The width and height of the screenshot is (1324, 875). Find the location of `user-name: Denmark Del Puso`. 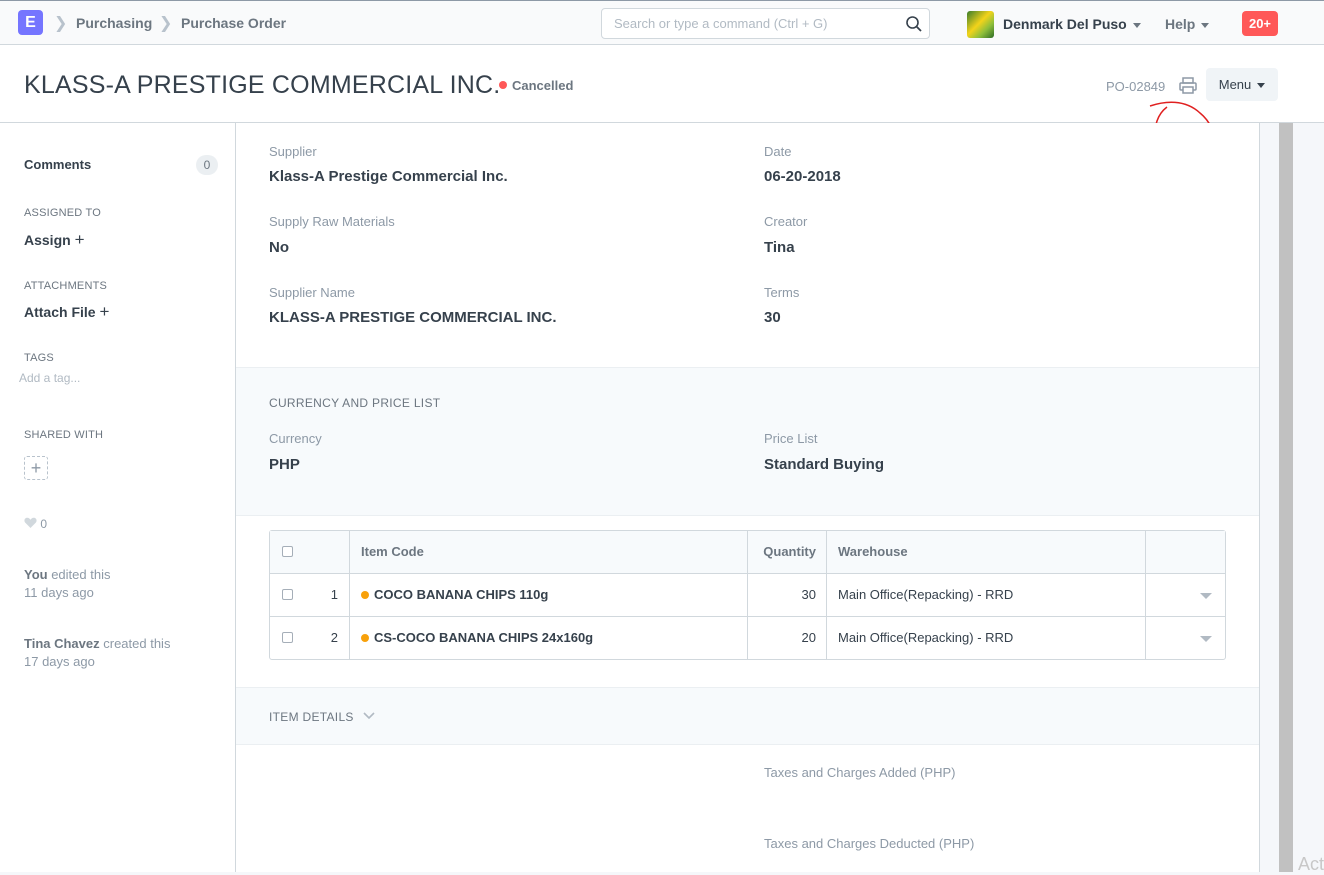

user-name: Denmark Del Puso is located at coordinates (1065, 24).